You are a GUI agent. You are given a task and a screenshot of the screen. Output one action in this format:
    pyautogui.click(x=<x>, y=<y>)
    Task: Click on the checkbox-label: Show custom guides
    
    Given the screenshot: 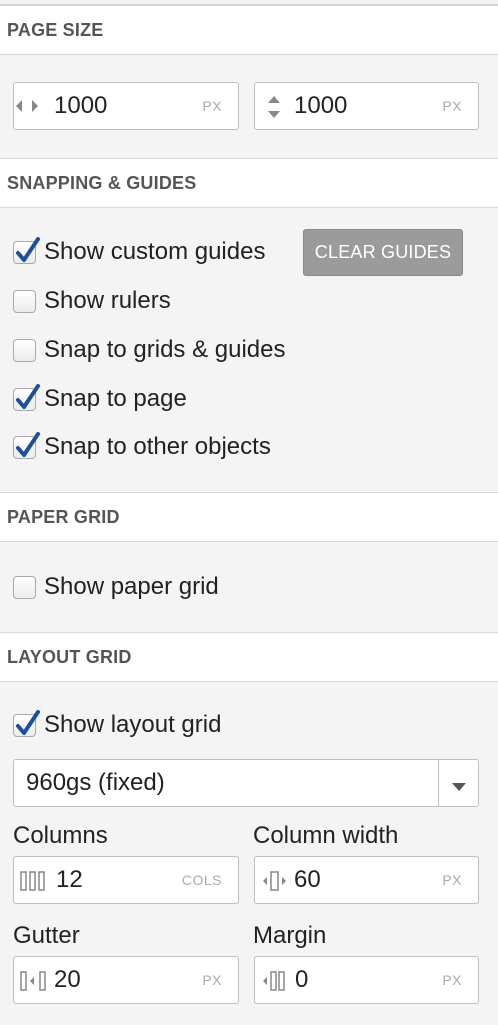 What is the action you would take?
    pyautogui.click(x=155, y=251)
    